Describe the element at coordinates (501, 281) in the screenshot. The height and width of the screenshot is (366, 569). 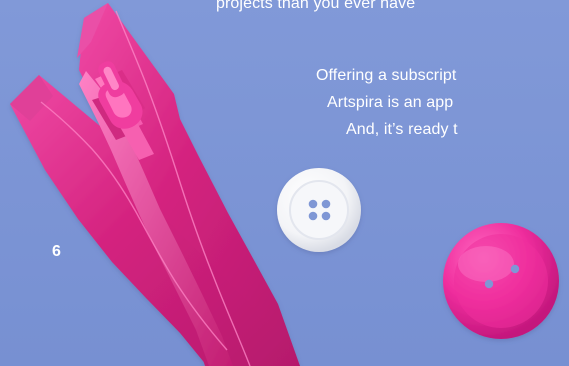
I see `pink-button` at that location.